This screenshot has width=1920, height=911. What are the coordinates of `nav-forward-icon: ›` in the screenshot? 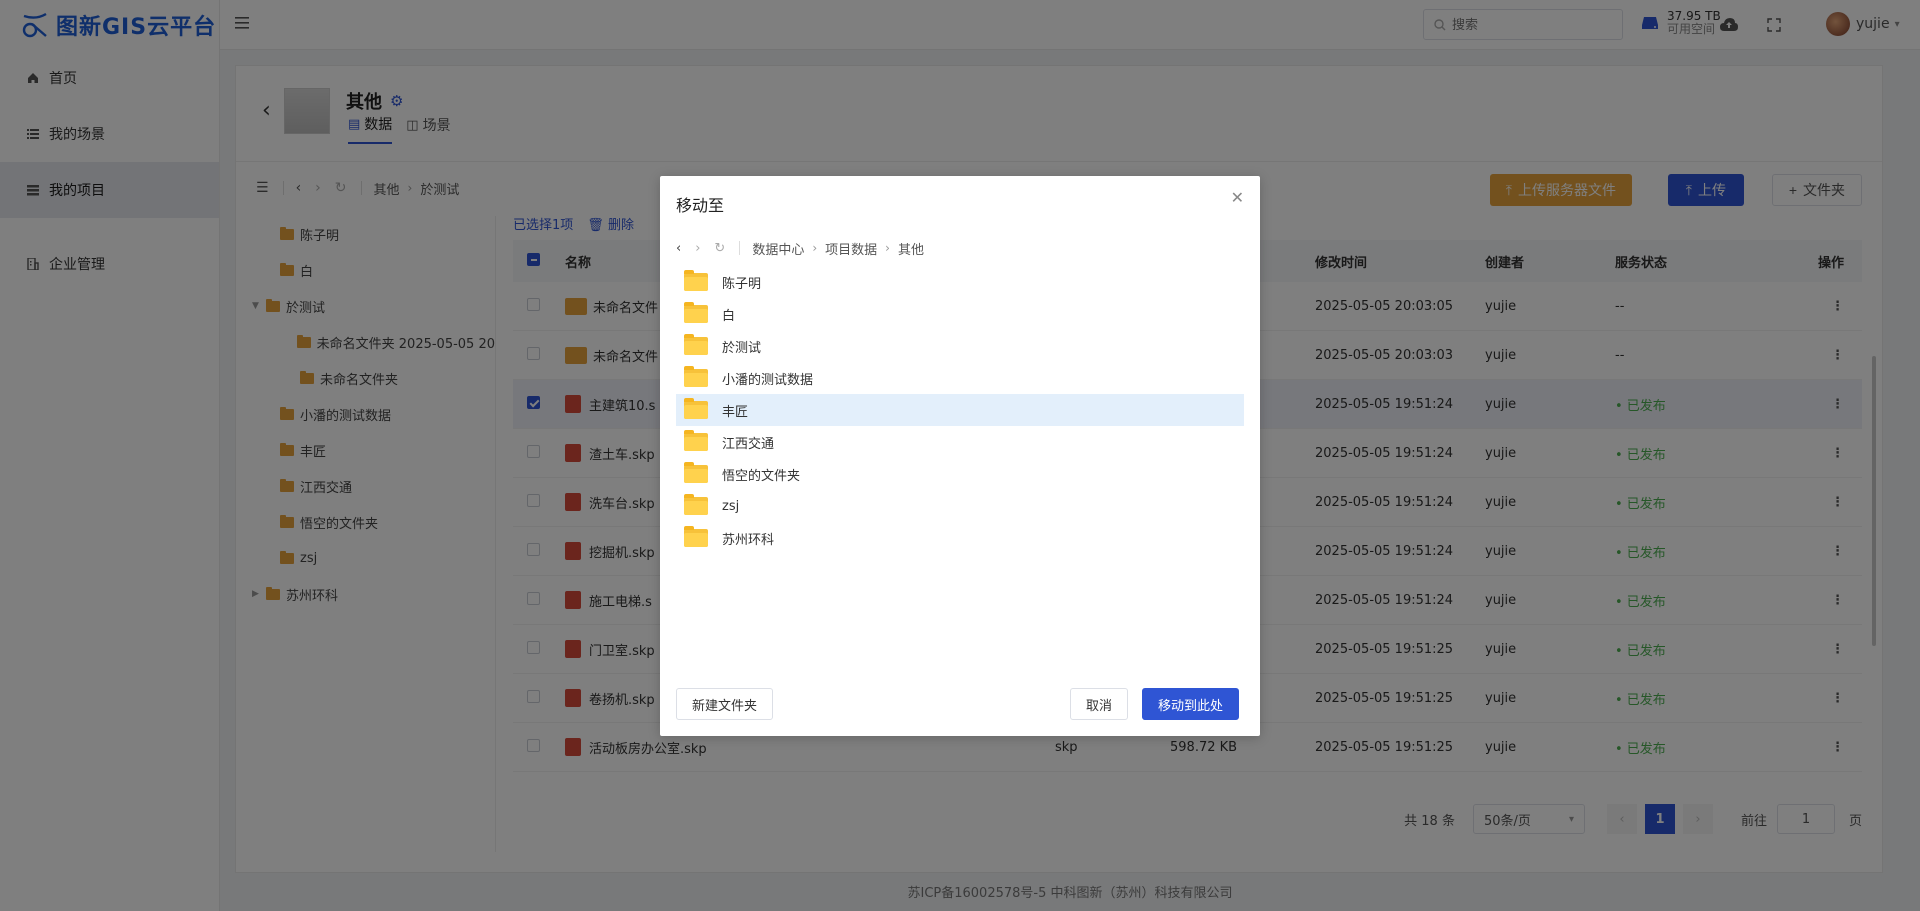 It's located at (697, 248).